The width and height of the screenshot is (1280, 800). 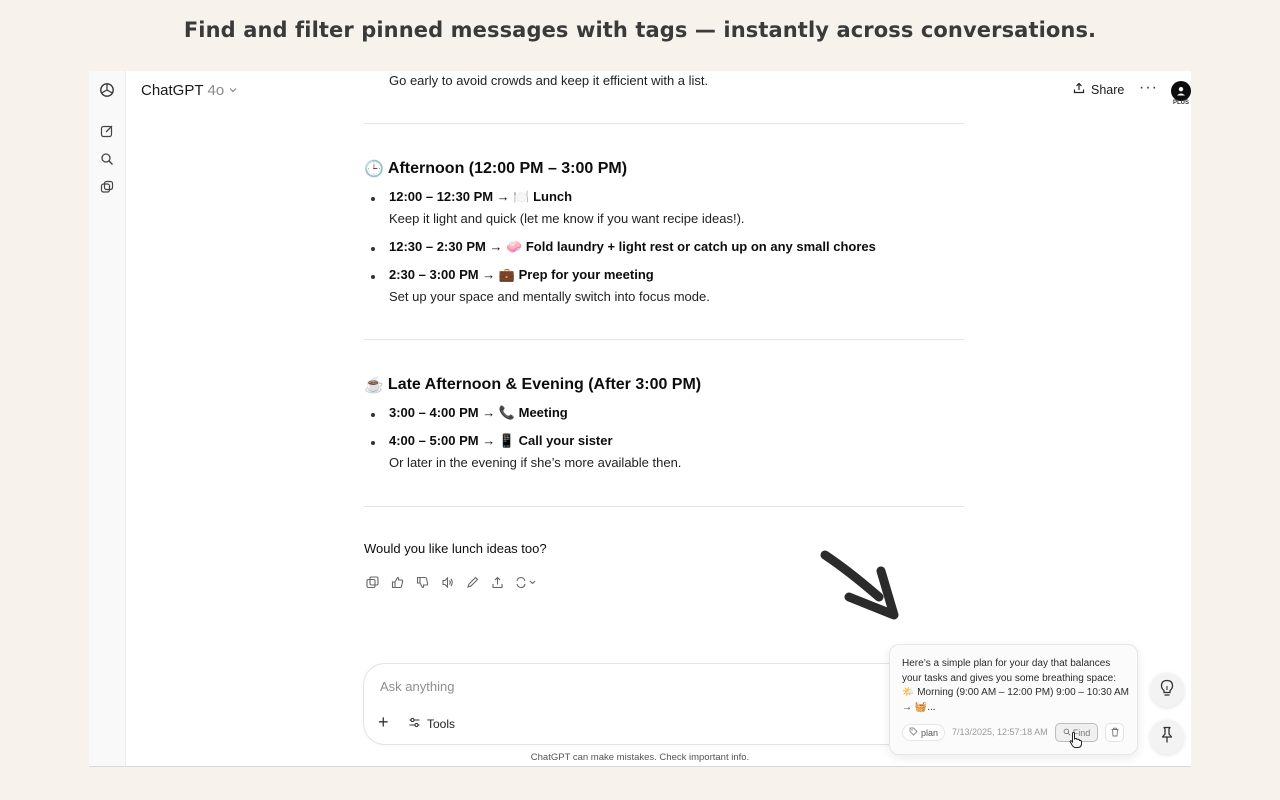 I want to click on message-actions, so click(x=451, y=582).